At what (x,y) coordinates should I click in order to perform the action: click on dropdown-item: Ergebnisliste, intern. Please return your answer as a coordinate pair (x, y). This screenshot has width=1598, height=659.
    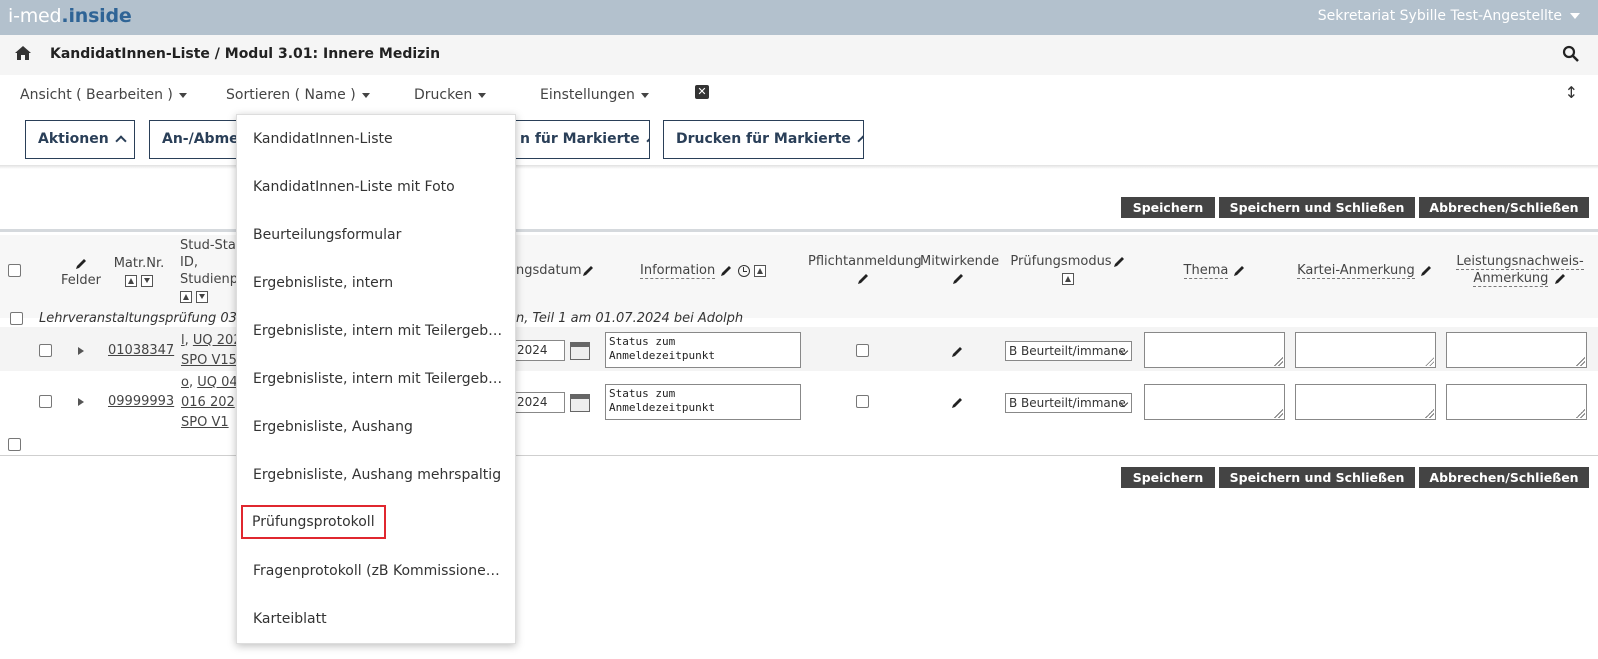
    Looking at the image, I should click on (378, 283).